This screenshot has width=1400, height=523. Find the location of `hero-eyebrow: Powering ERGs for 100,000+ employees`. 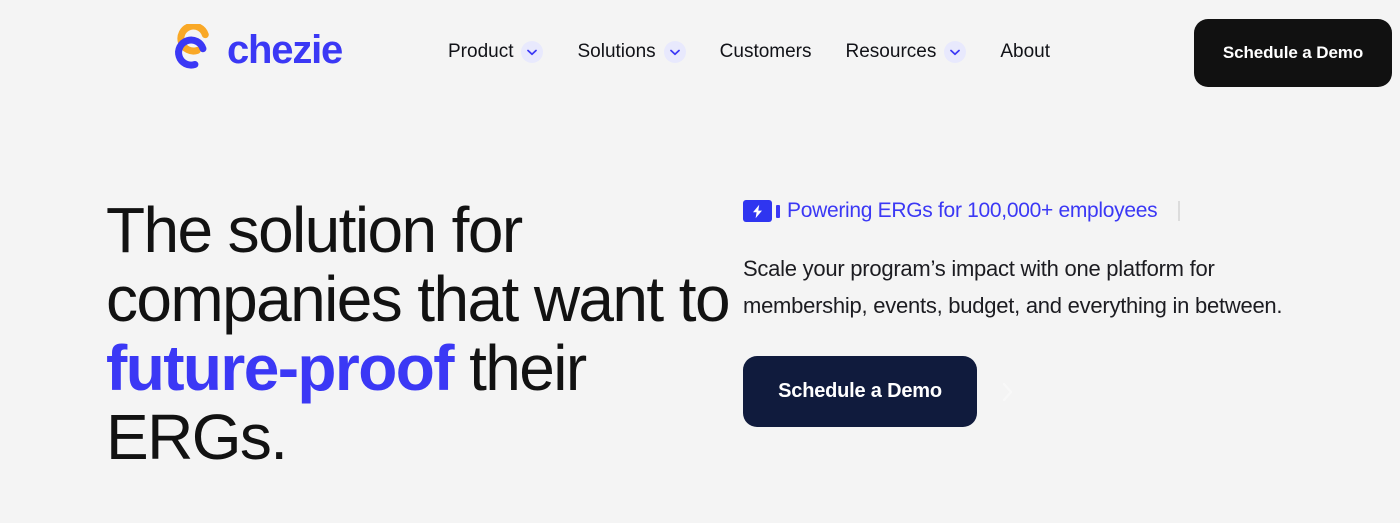

hero-eyebrow: Powering ERGs for 100,000+ employees is located at coordinates (1043, 211).